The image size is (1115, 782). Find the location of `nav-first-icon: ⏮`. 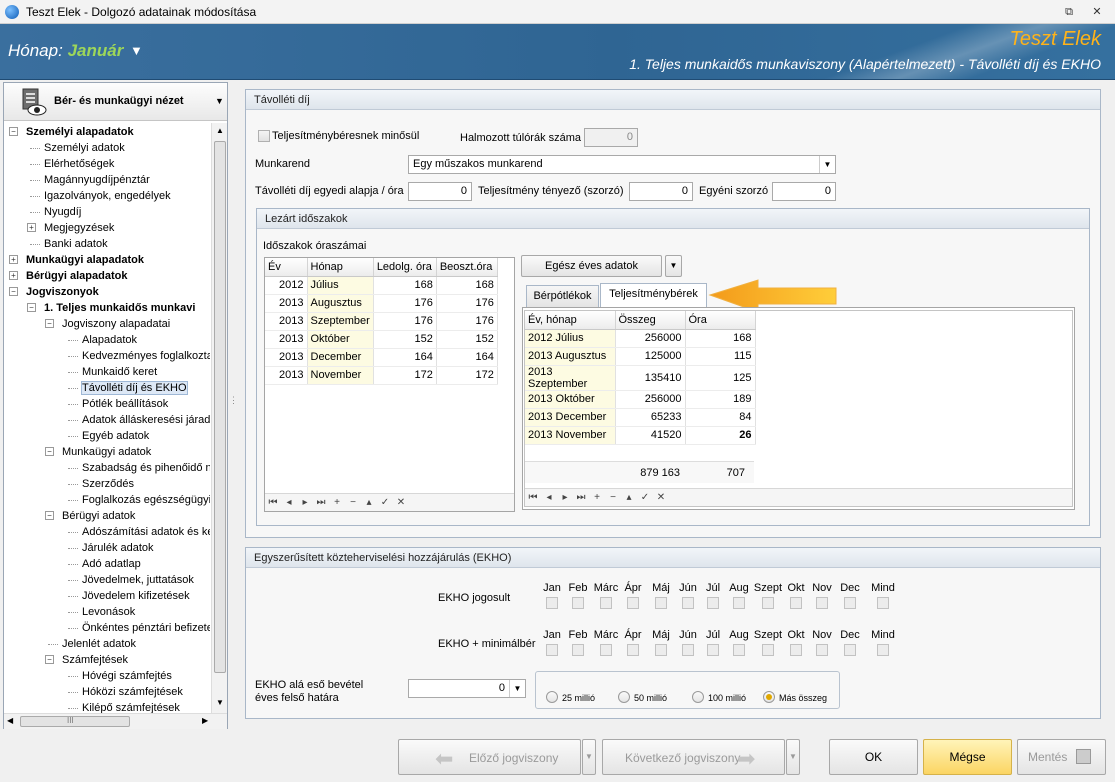

nav-first-icon: ⏮ is located at coordinates (533, 497).